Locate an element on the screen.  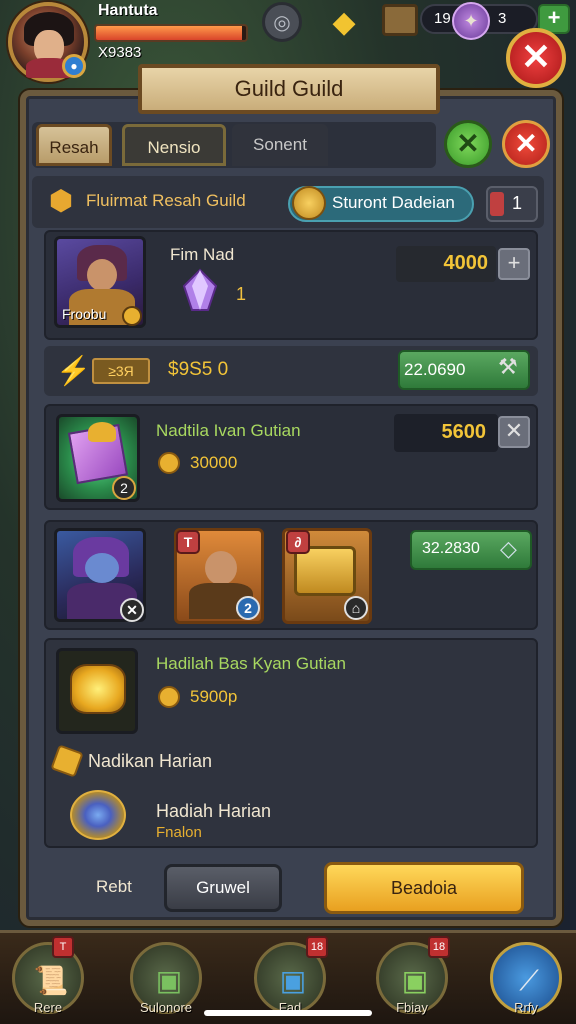
bonus-amount: $9S5 0 is located at coordinates (198, 369).